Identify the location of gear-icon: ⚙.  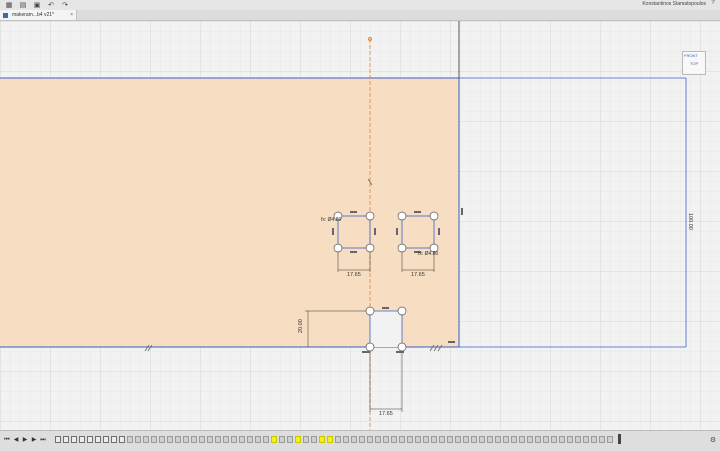
(713, 440).